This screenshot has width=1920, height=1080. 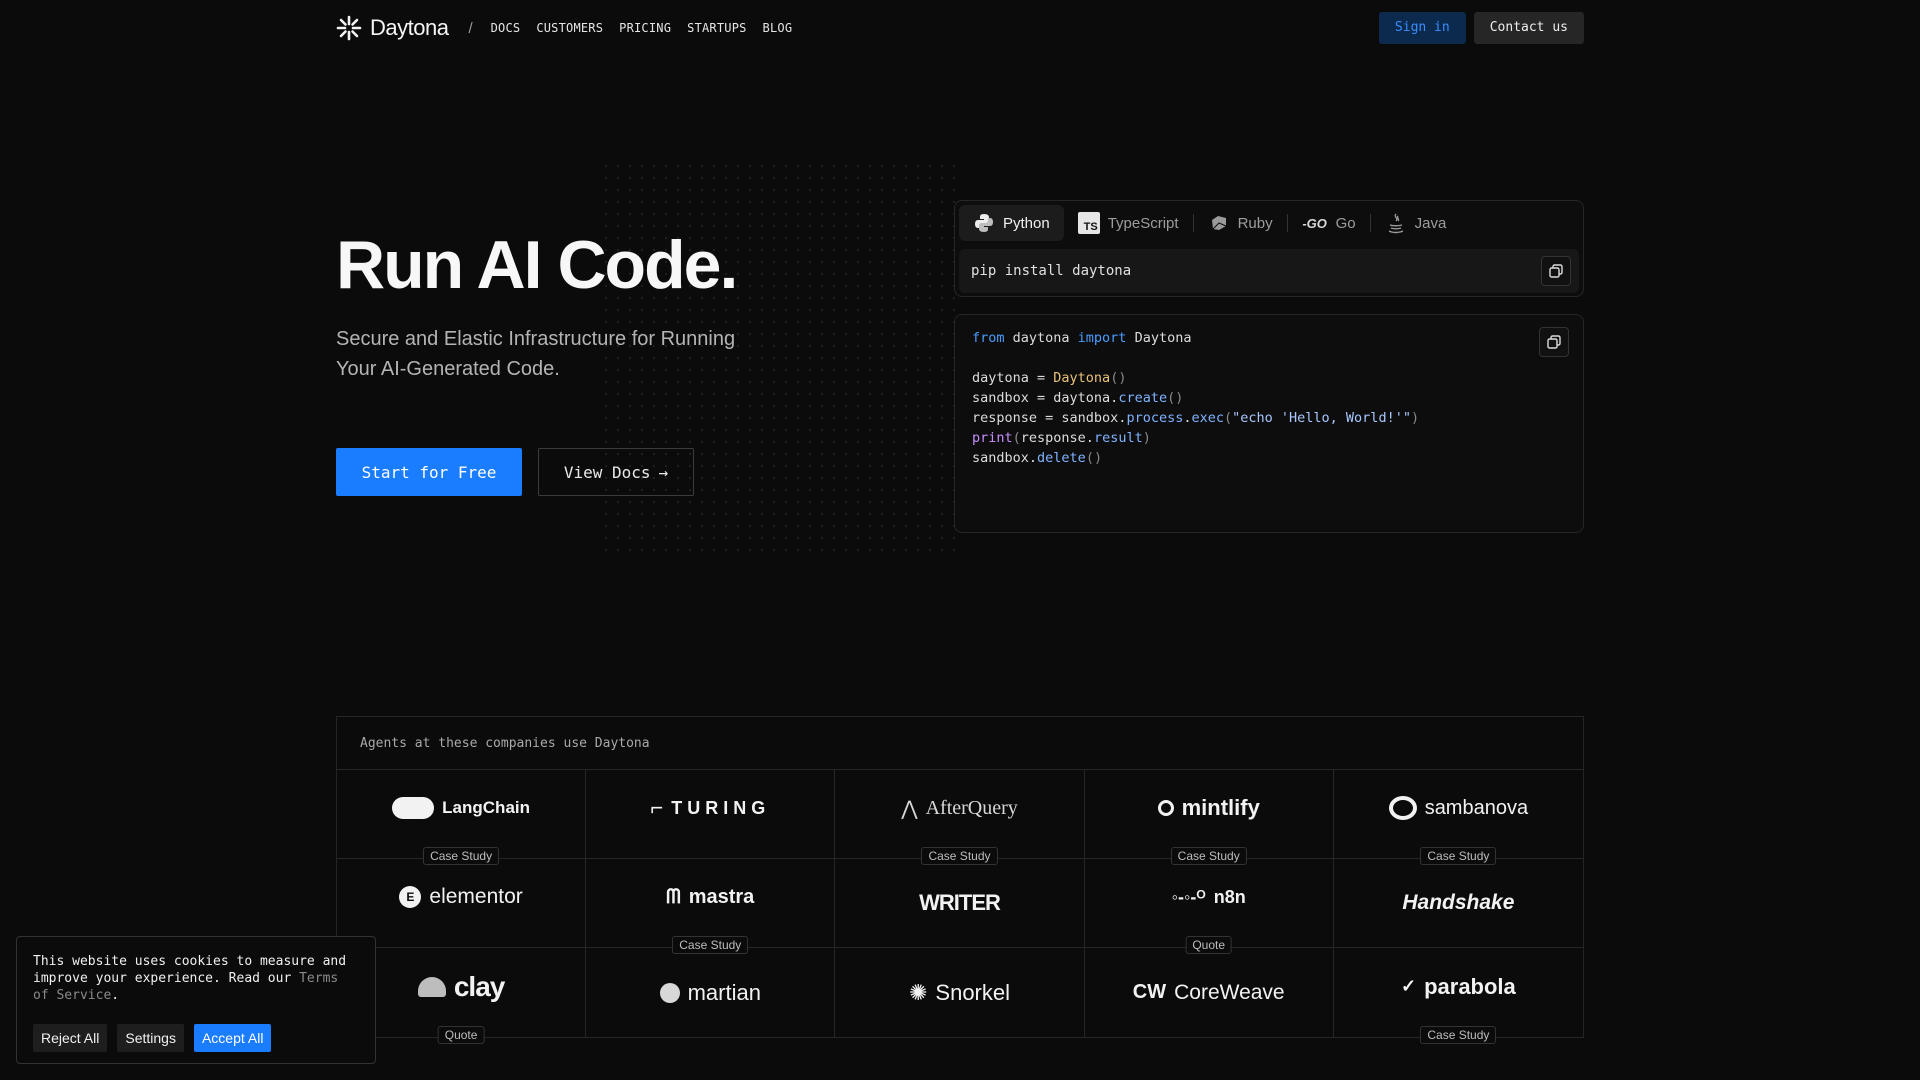 I want to click on brand-name: Daytona, so click(x=409, y=27).